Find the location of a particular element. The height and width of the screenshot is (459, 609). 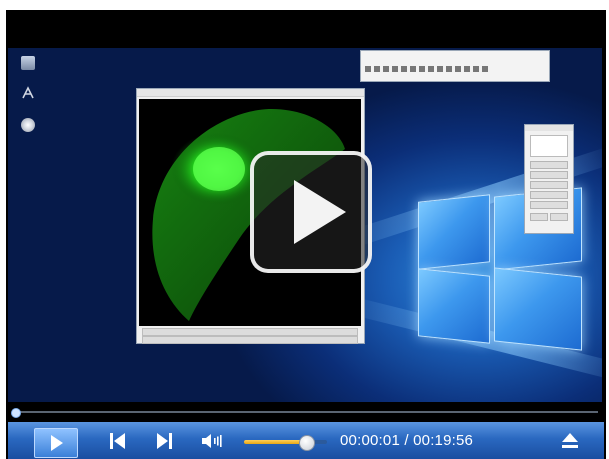

play-button is located at coordinates (56, 443).